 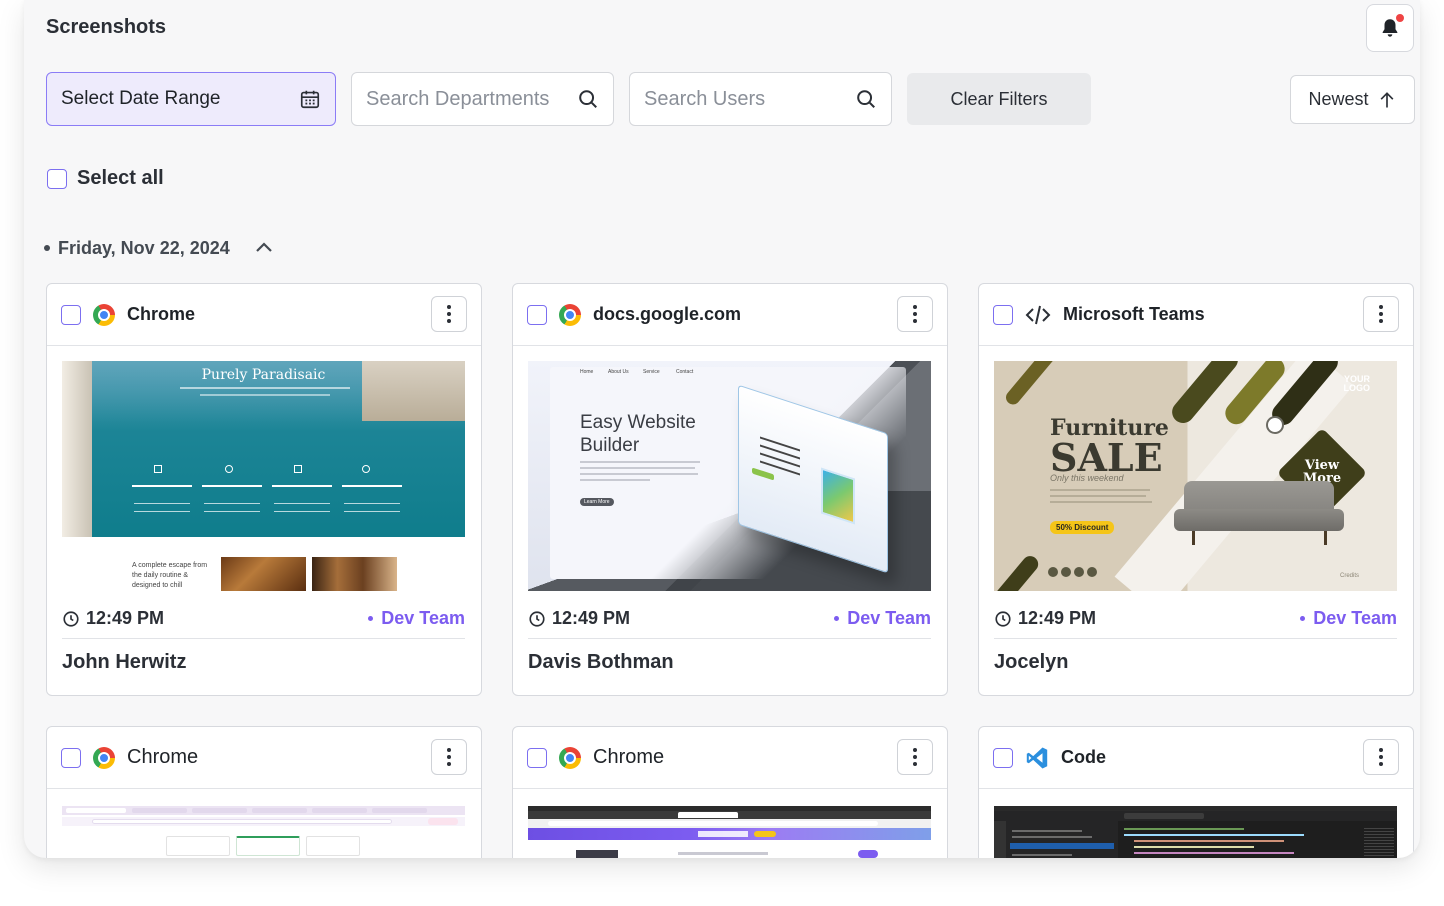 I want to click on thumb-credits: Credits, so click(x=1350, y=576).